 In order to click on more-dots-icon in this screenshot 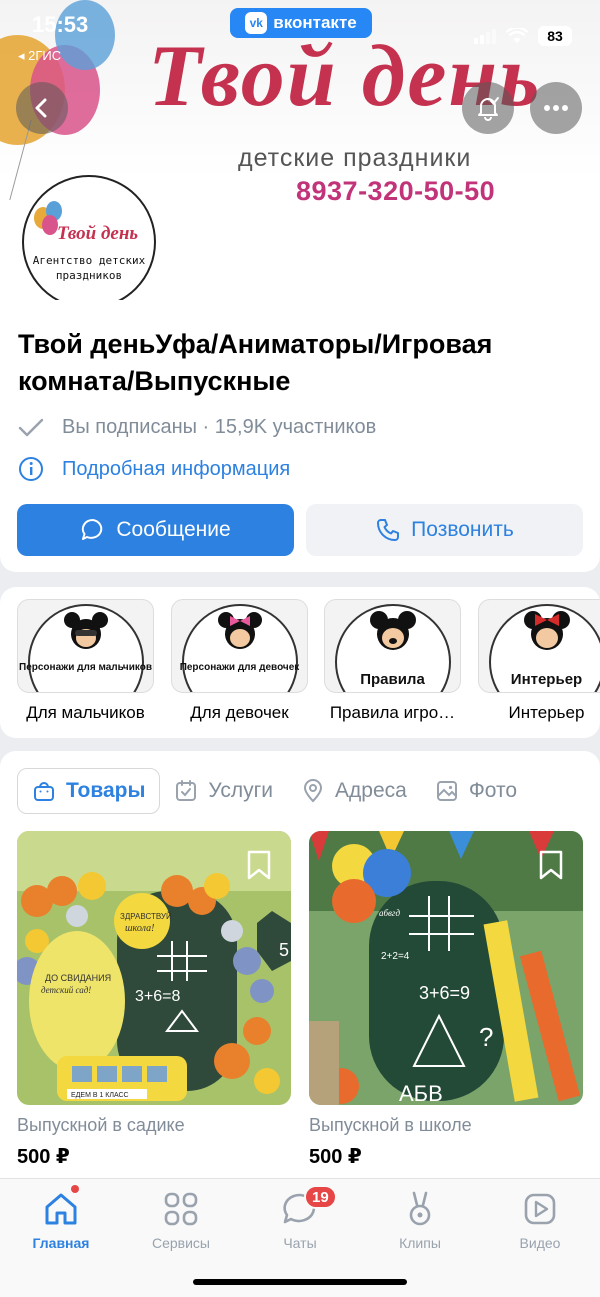, I will do `click(556, 108)`.